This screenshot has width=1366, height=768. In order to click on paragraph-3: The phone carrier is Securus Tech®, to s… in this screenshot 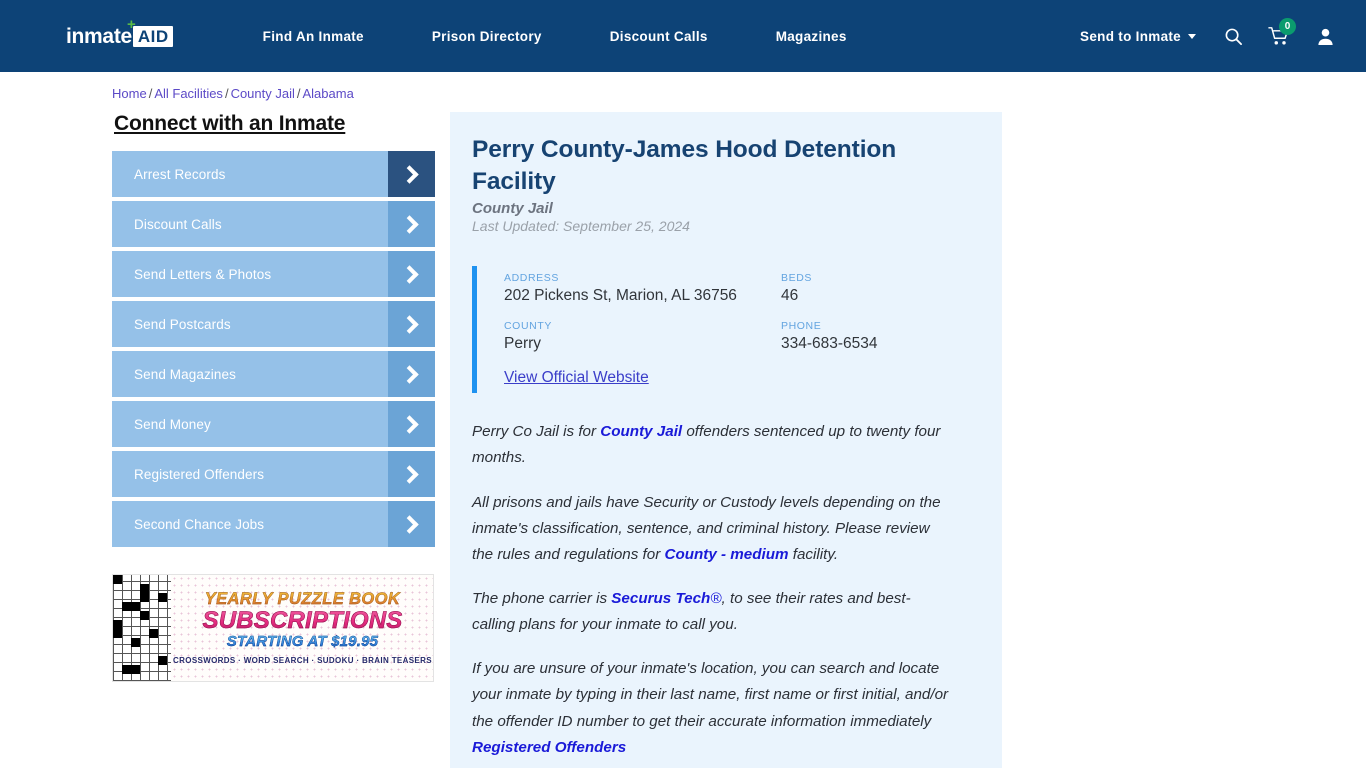, I will do `click(712, 612)`.